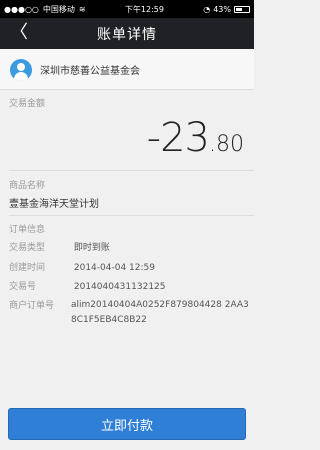 The image size is (320, 450). What do you see at coordinates (27, 104) in the screenshot?
I see `amount-label: 交易金额` at bounding box center [27, 104].